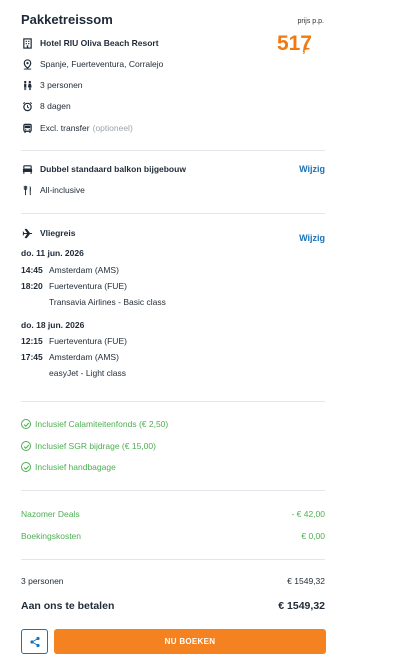 The width and height of the screenshot is (400, 664). What do you see at coordinates (84, 270) in the screenshot?
I see `outbound-dep-place: Amsterdam (AMS)` at bounding box center [84, 270].